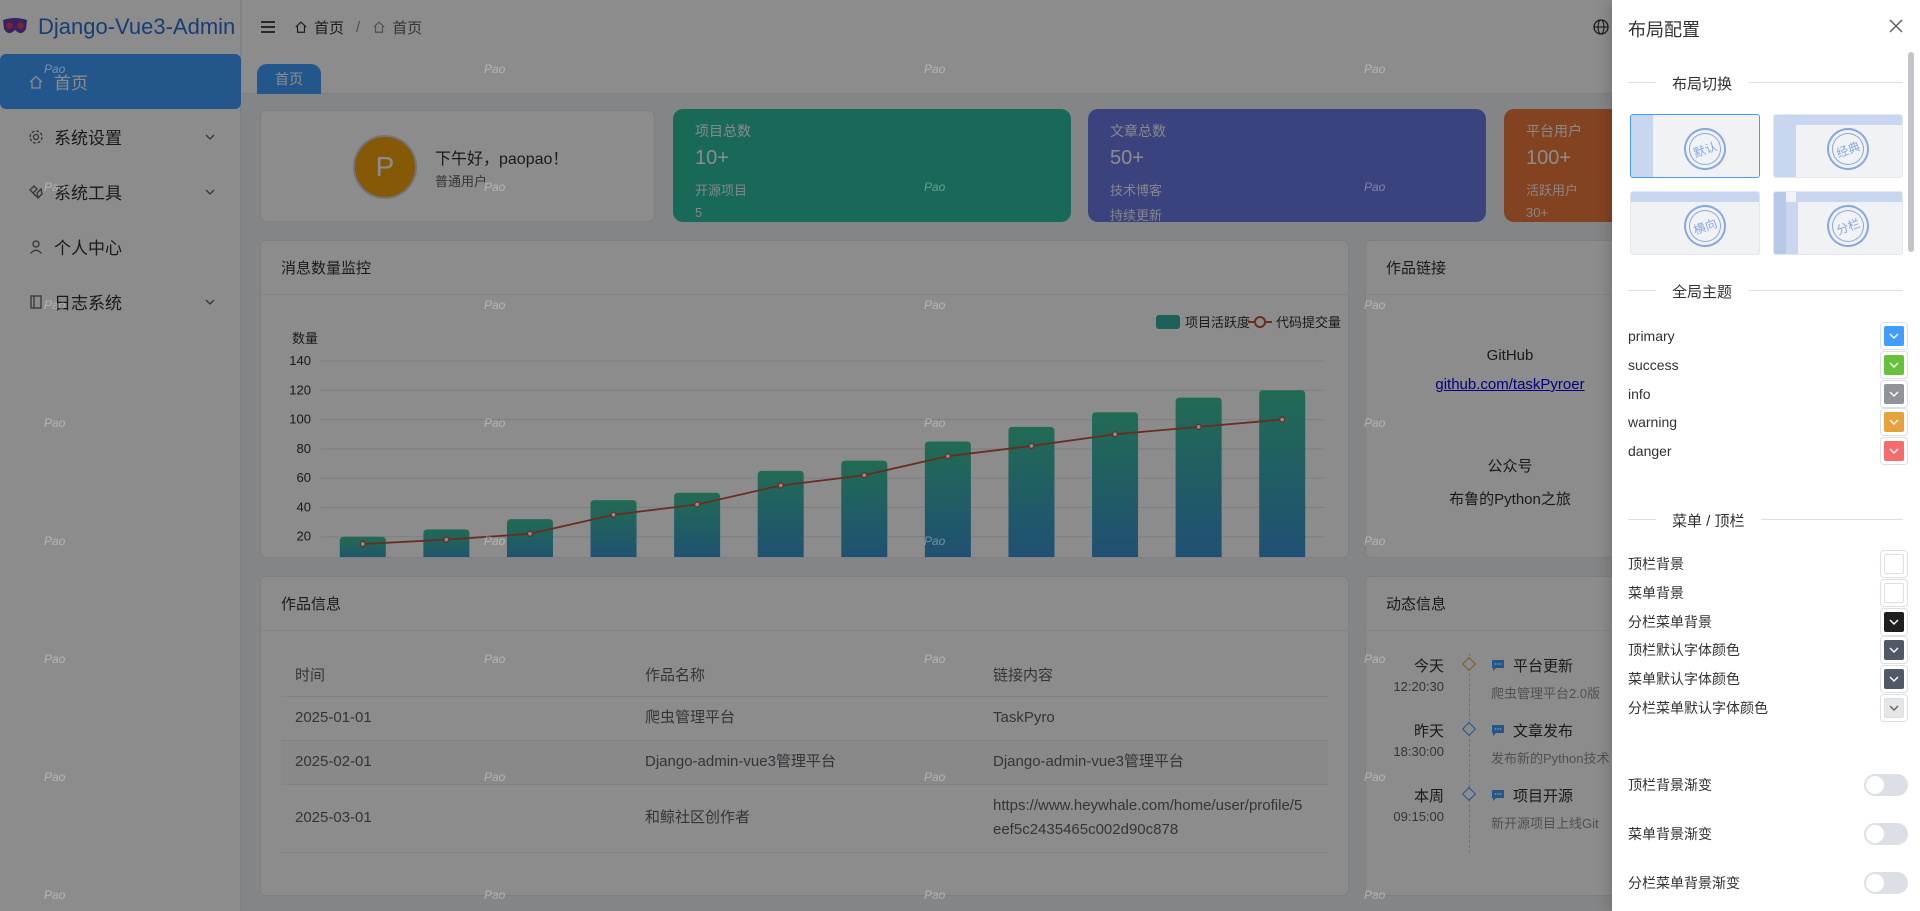  What do you see at coordinates (1848, 149) in the screenshot?
I see `layout-label: 经典` at bounding box center [1848, 149].